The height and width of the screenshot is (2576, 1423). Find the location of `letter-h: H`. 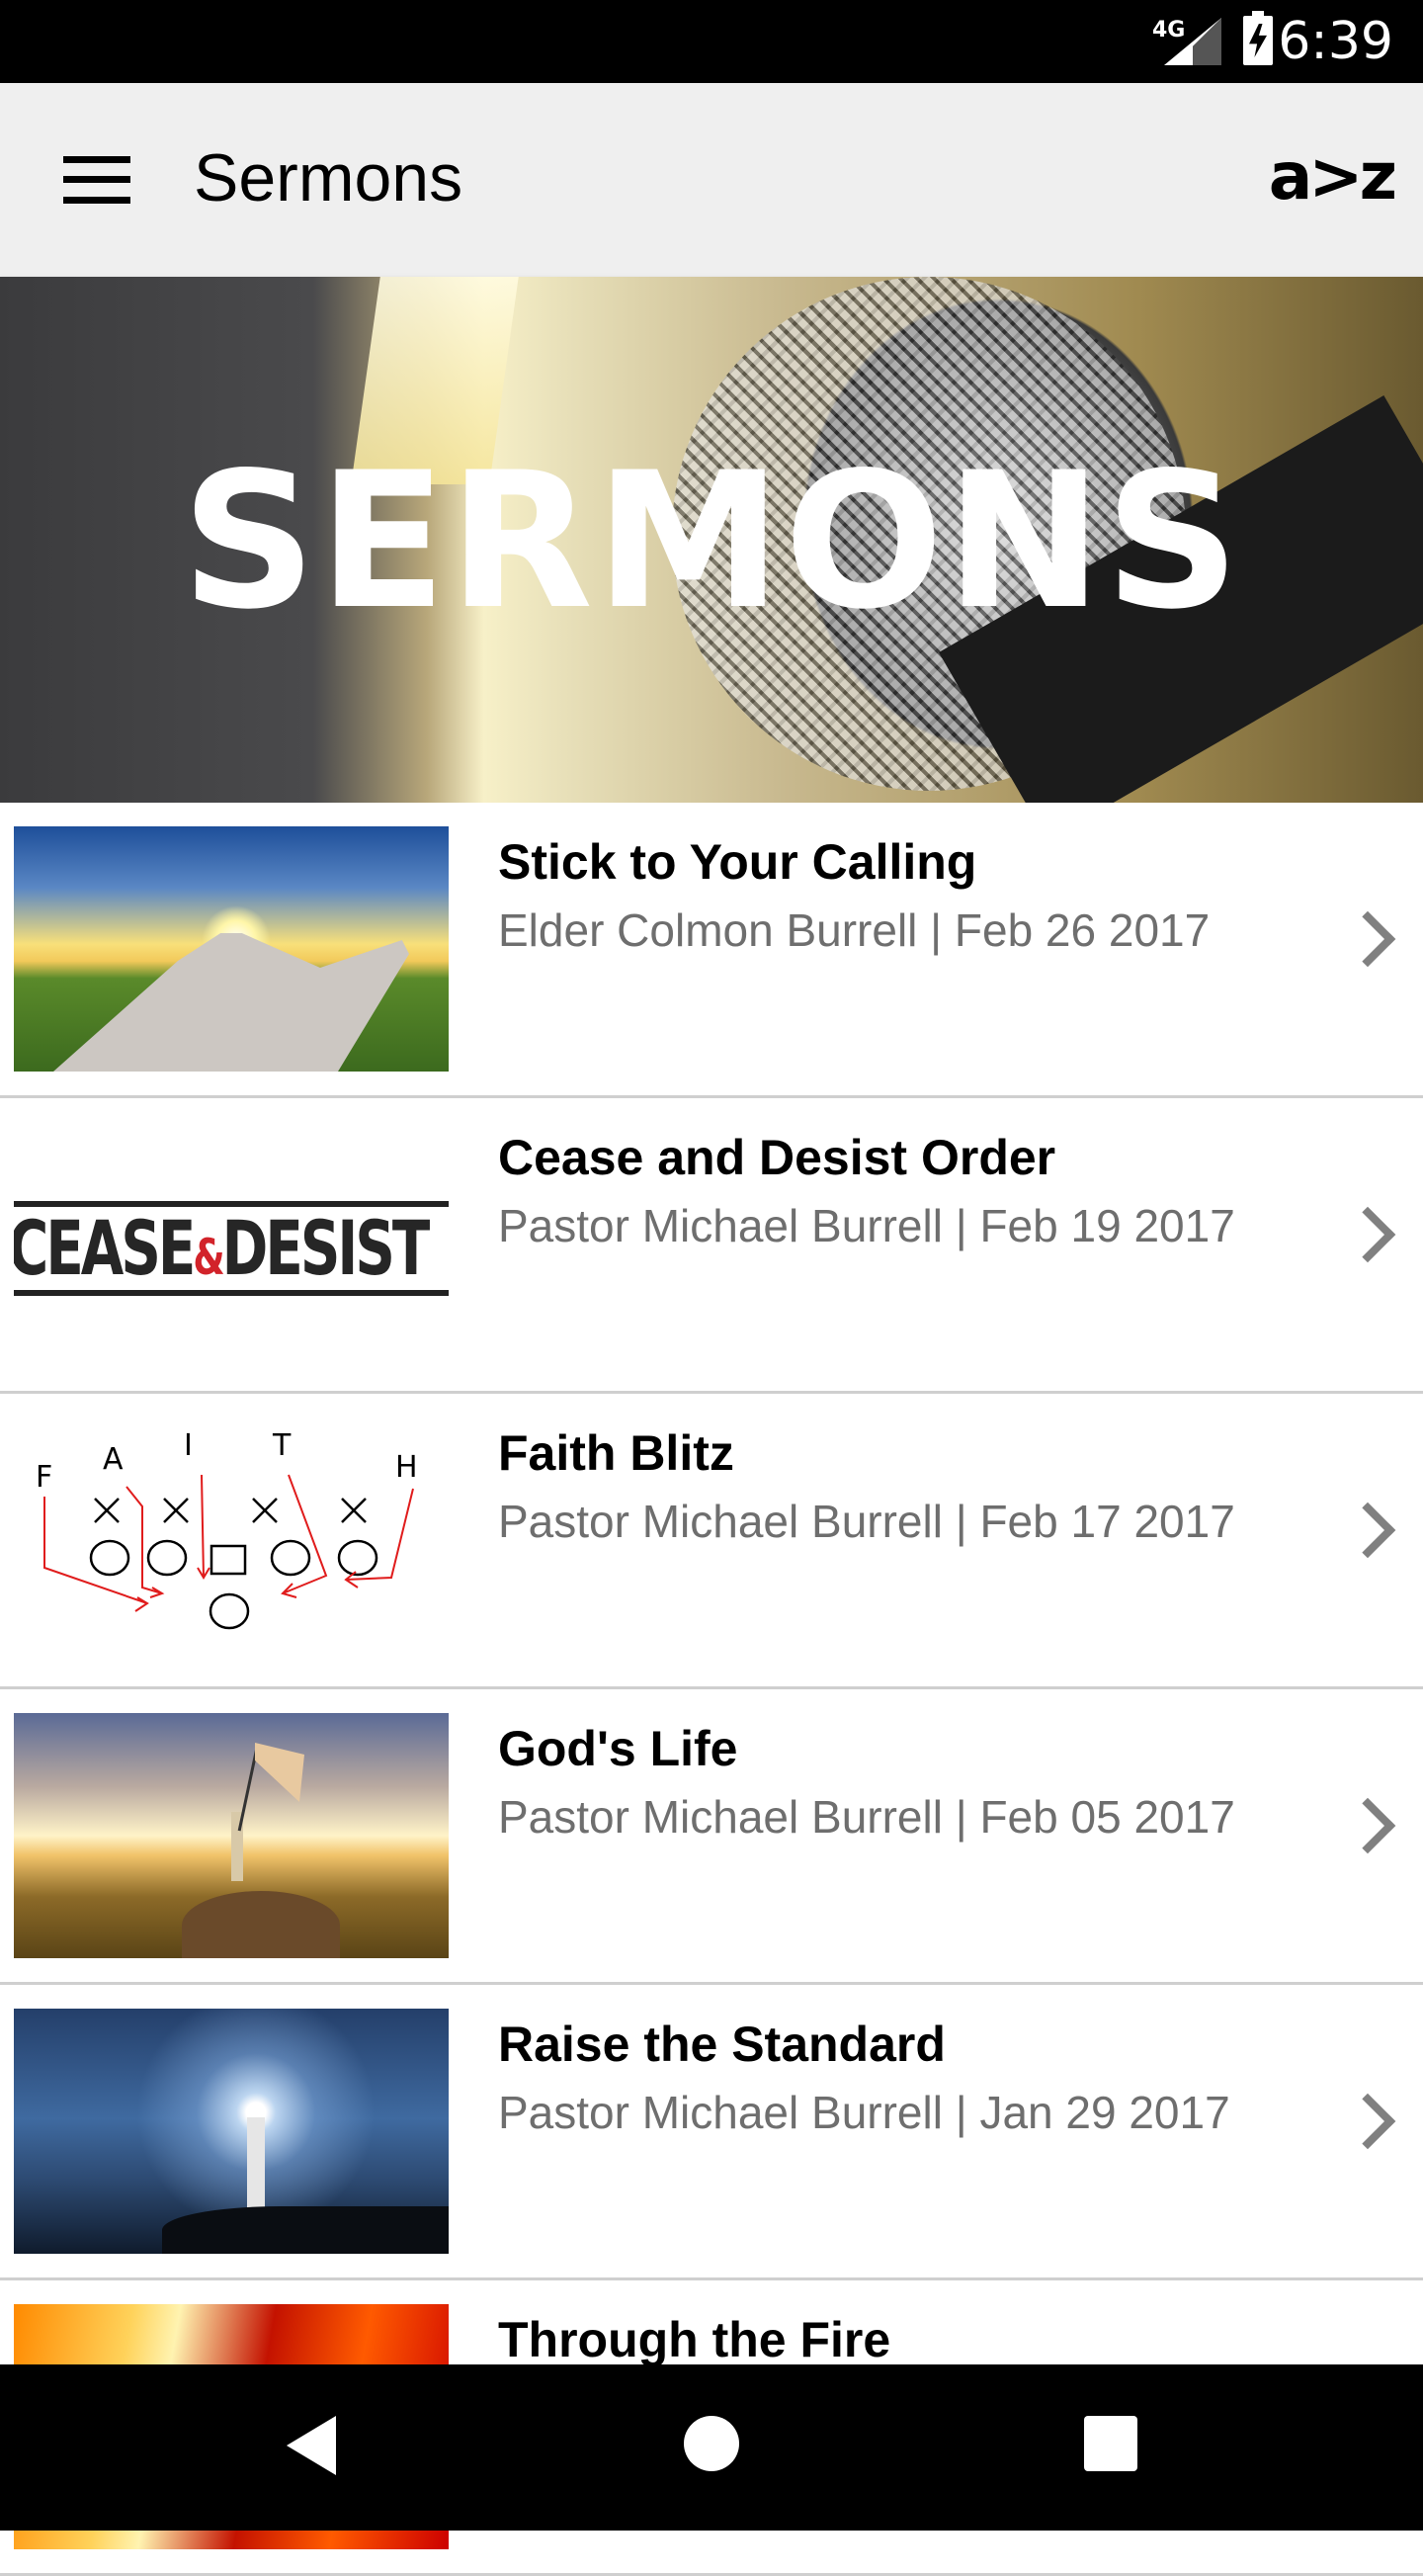

letter-h: H is located at coordinates (406, 1467).